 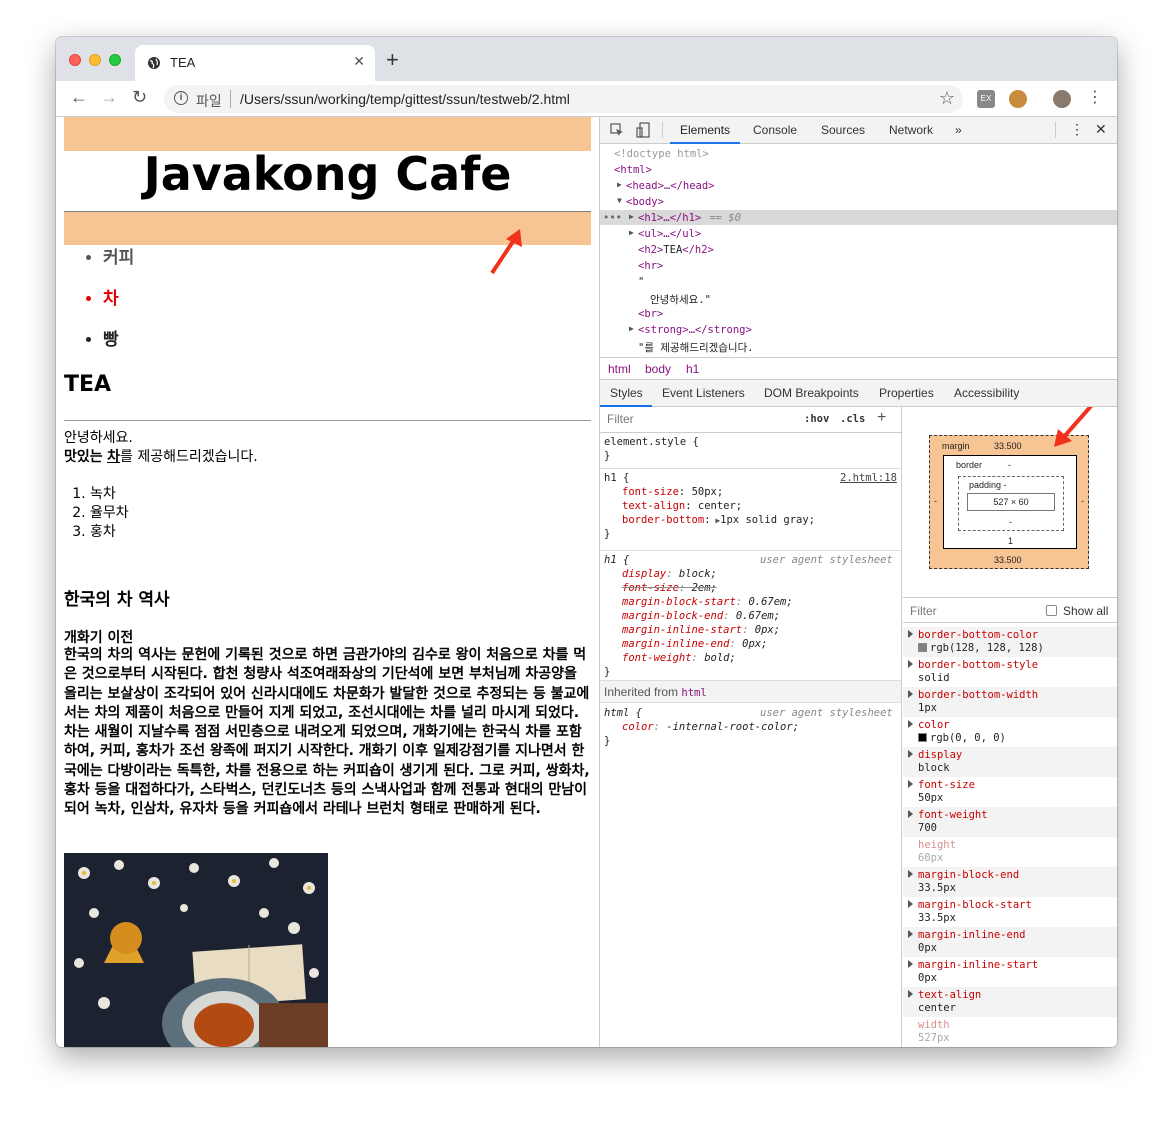 I want to click on dom-text-node: 안녕하세요.", so click(x=680, y=299).